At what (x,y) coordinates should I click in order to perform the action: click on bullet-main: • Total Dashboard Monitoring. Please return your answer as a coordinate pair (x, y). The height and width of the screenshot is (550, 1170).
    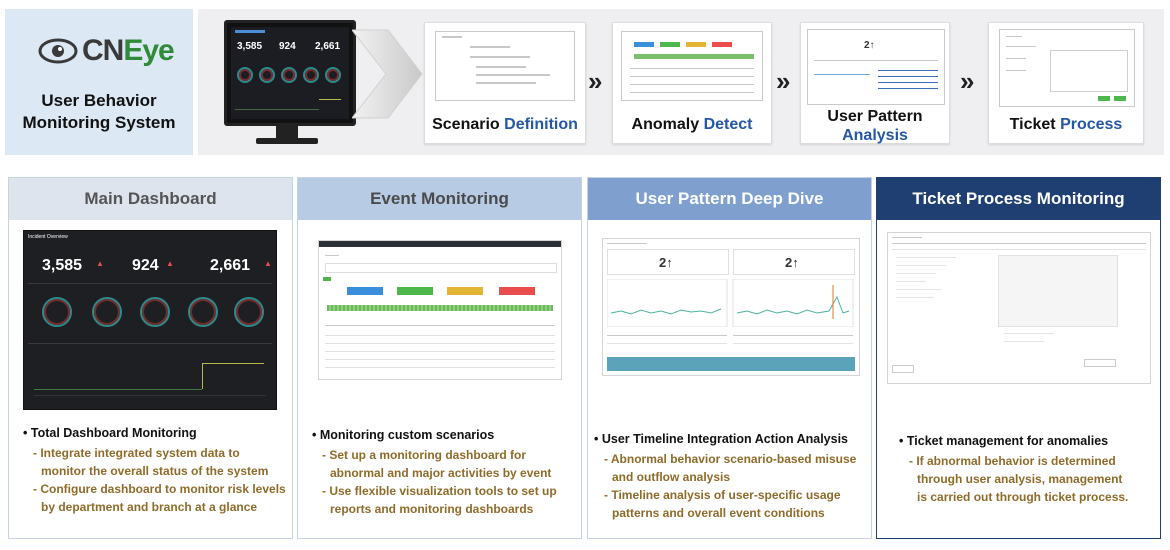
    Looking at the image, I should click on (110, 433).